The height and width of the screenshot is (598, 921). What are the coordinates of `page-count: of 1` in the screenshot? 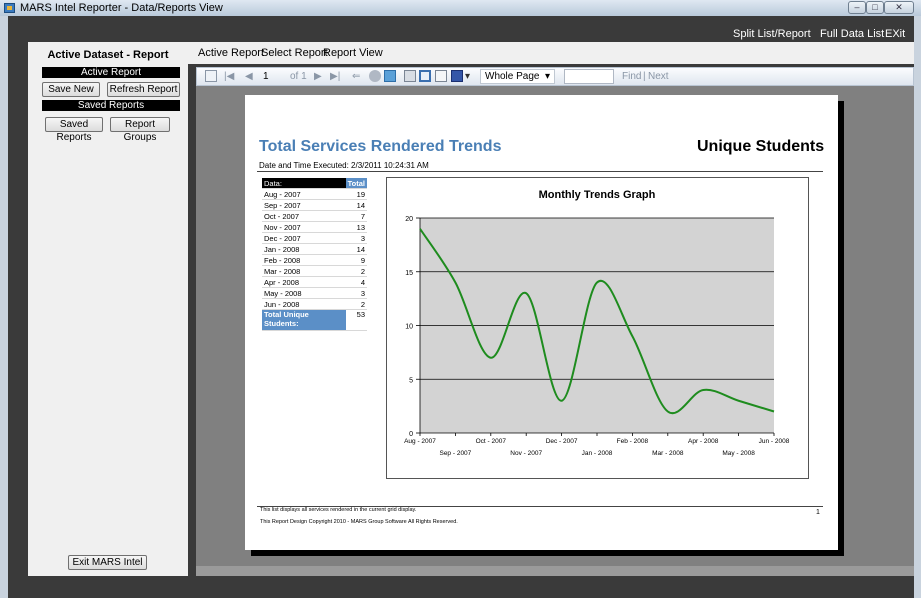 It's located at (298, 76).